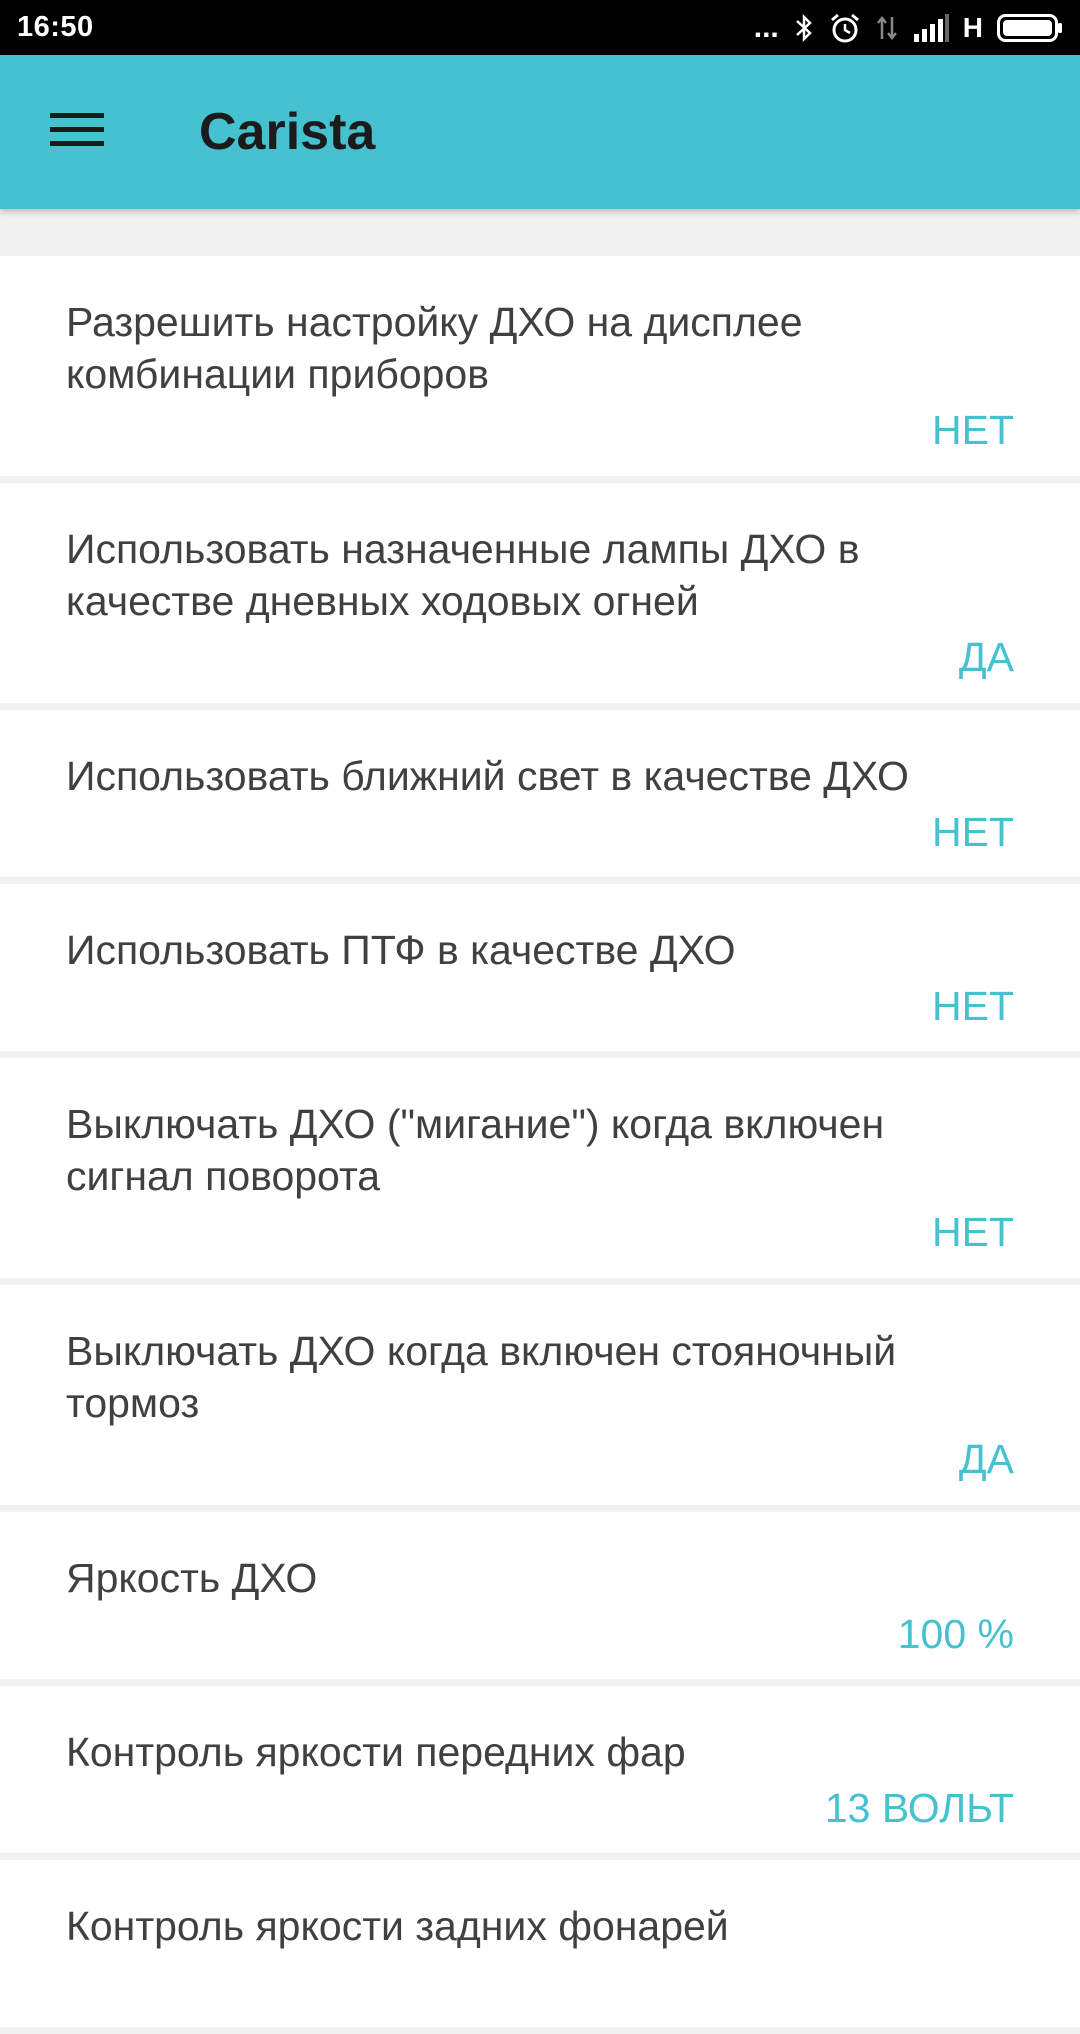 The image size is (1080, 2034). I want to click on setting-value: 100 %, so click(955, 1634).